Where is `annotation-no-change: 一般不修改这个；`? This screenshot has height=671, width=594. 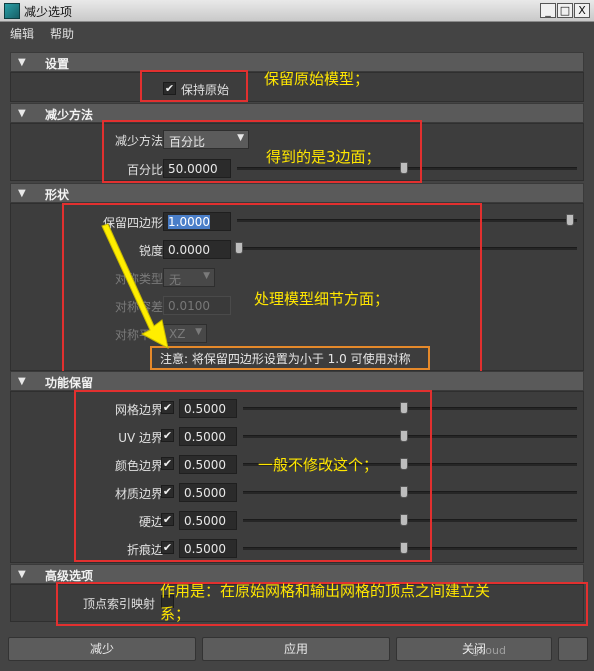
annotation-no-change: 一般不修改这个； is located at coordinates (318, 465).